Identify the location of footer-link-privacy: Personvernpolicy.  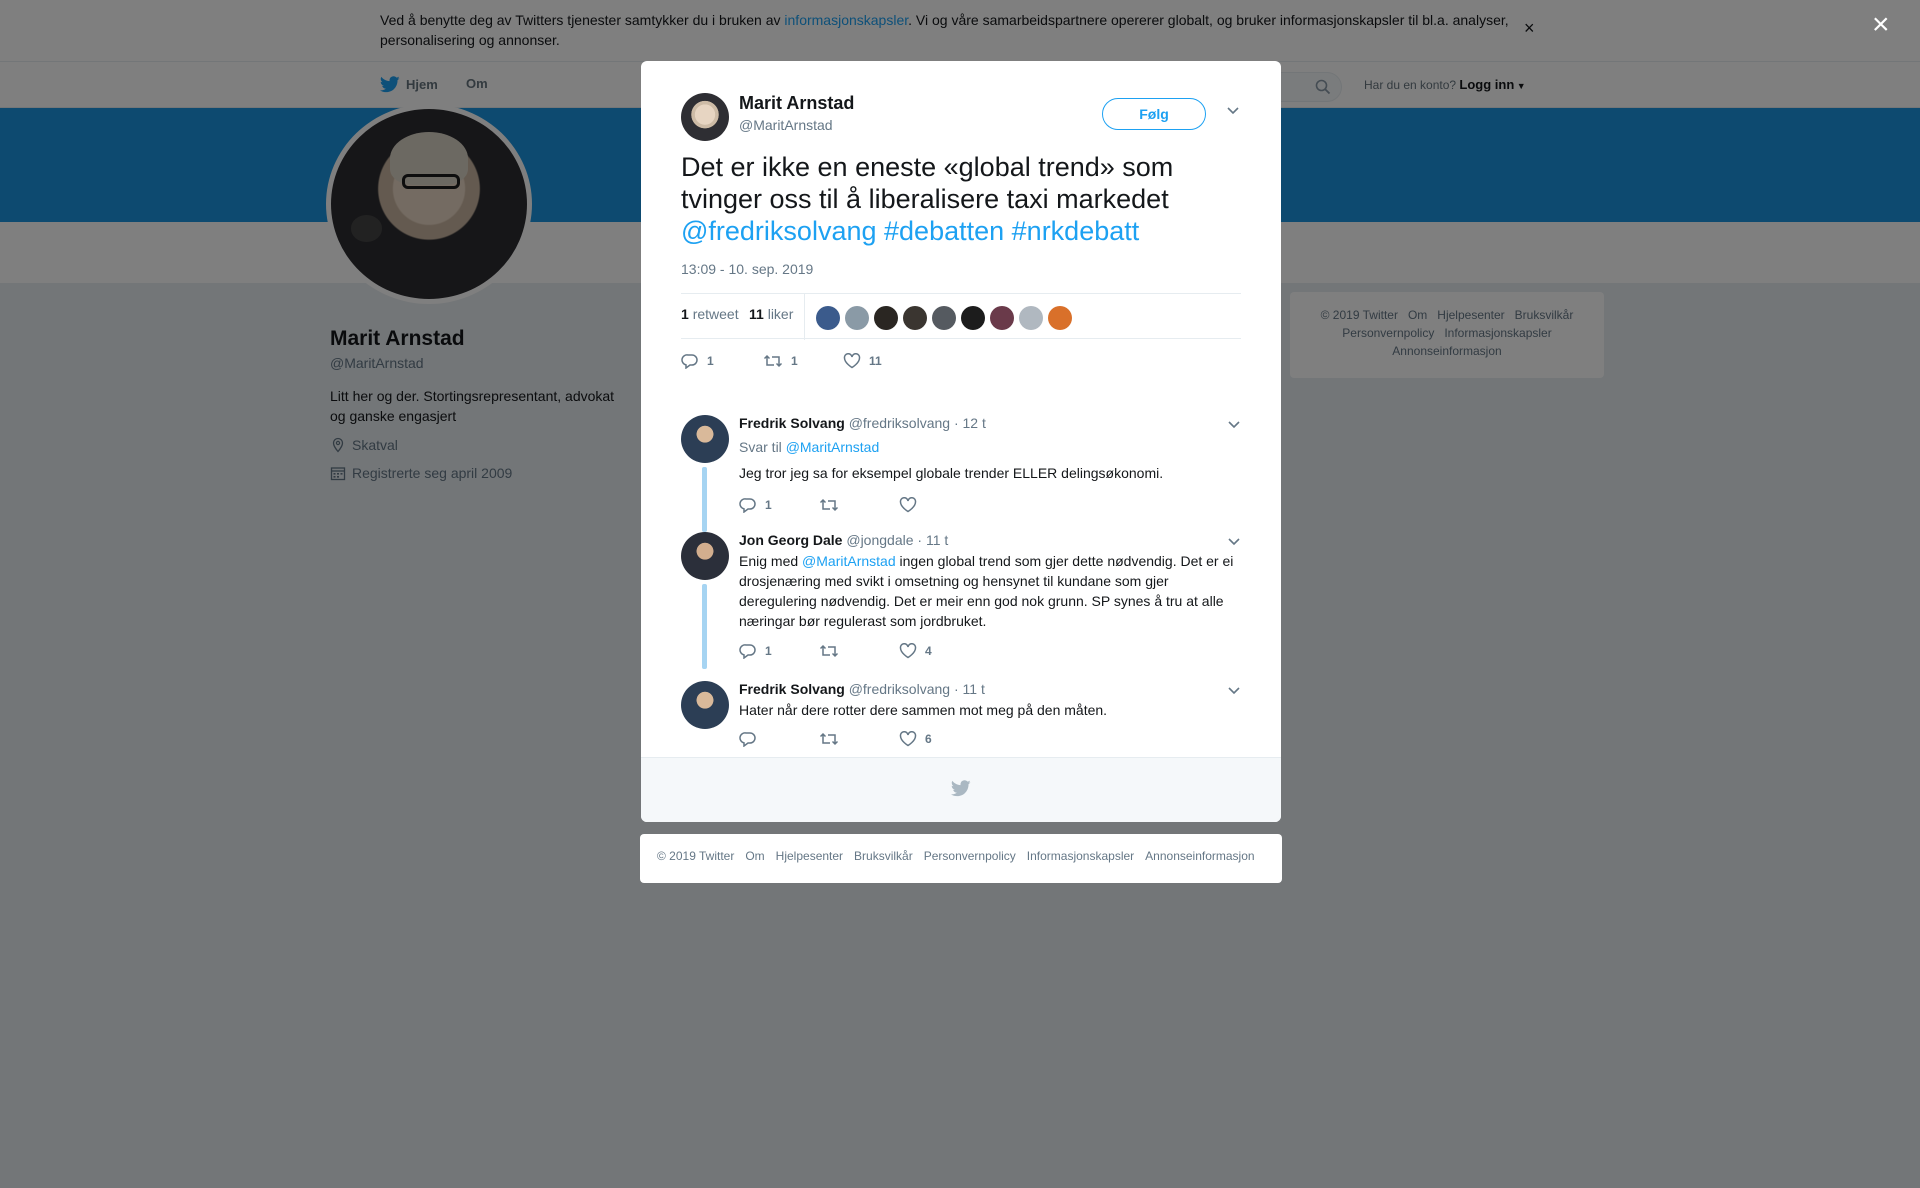
(970, 856).